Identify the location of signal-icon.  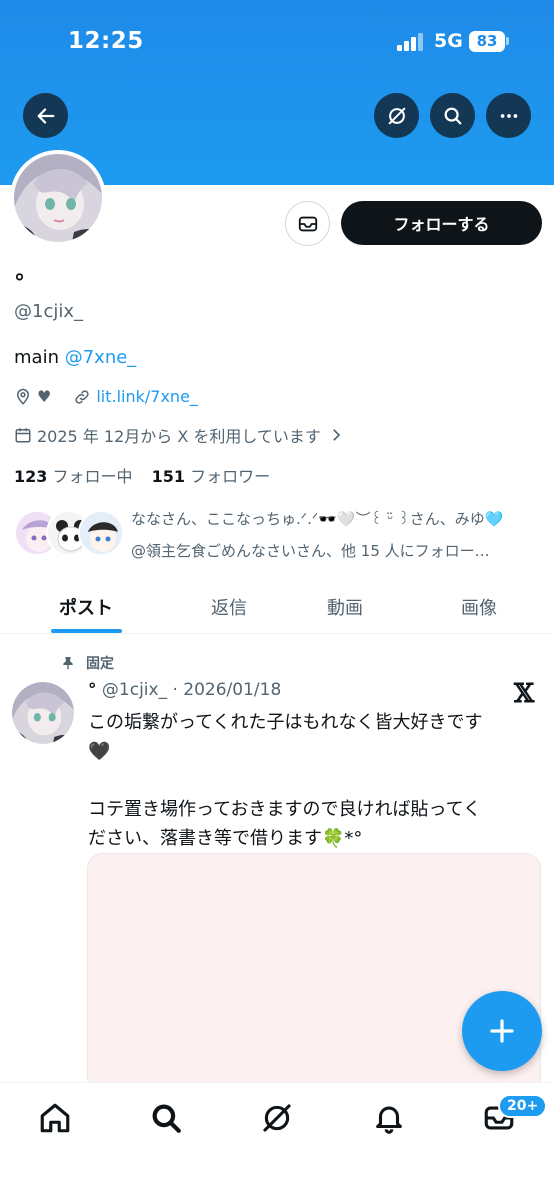
(411, 42).